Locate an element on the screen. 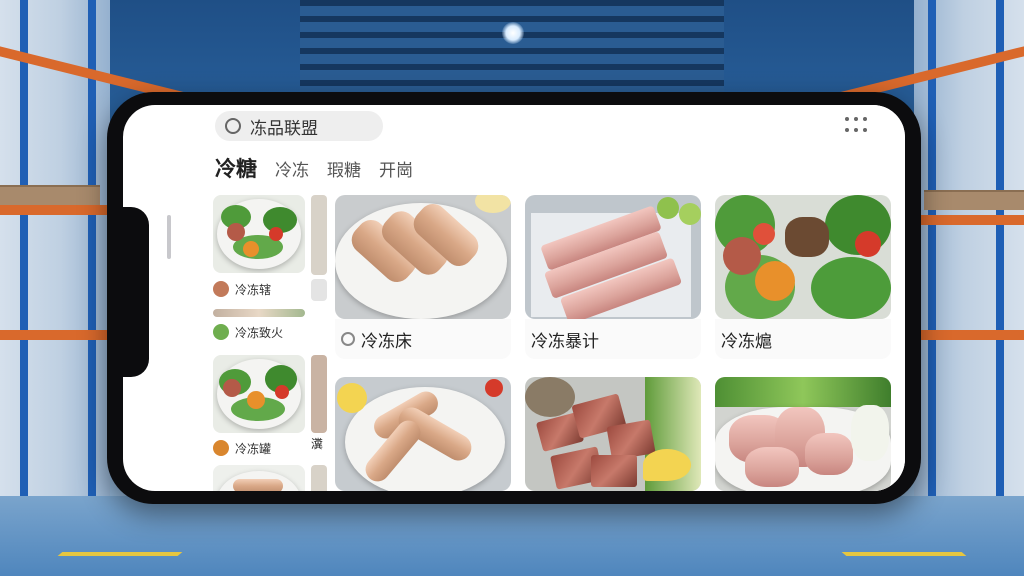  search-bar: 冻品联盟 is located at coordinates (299, 126).